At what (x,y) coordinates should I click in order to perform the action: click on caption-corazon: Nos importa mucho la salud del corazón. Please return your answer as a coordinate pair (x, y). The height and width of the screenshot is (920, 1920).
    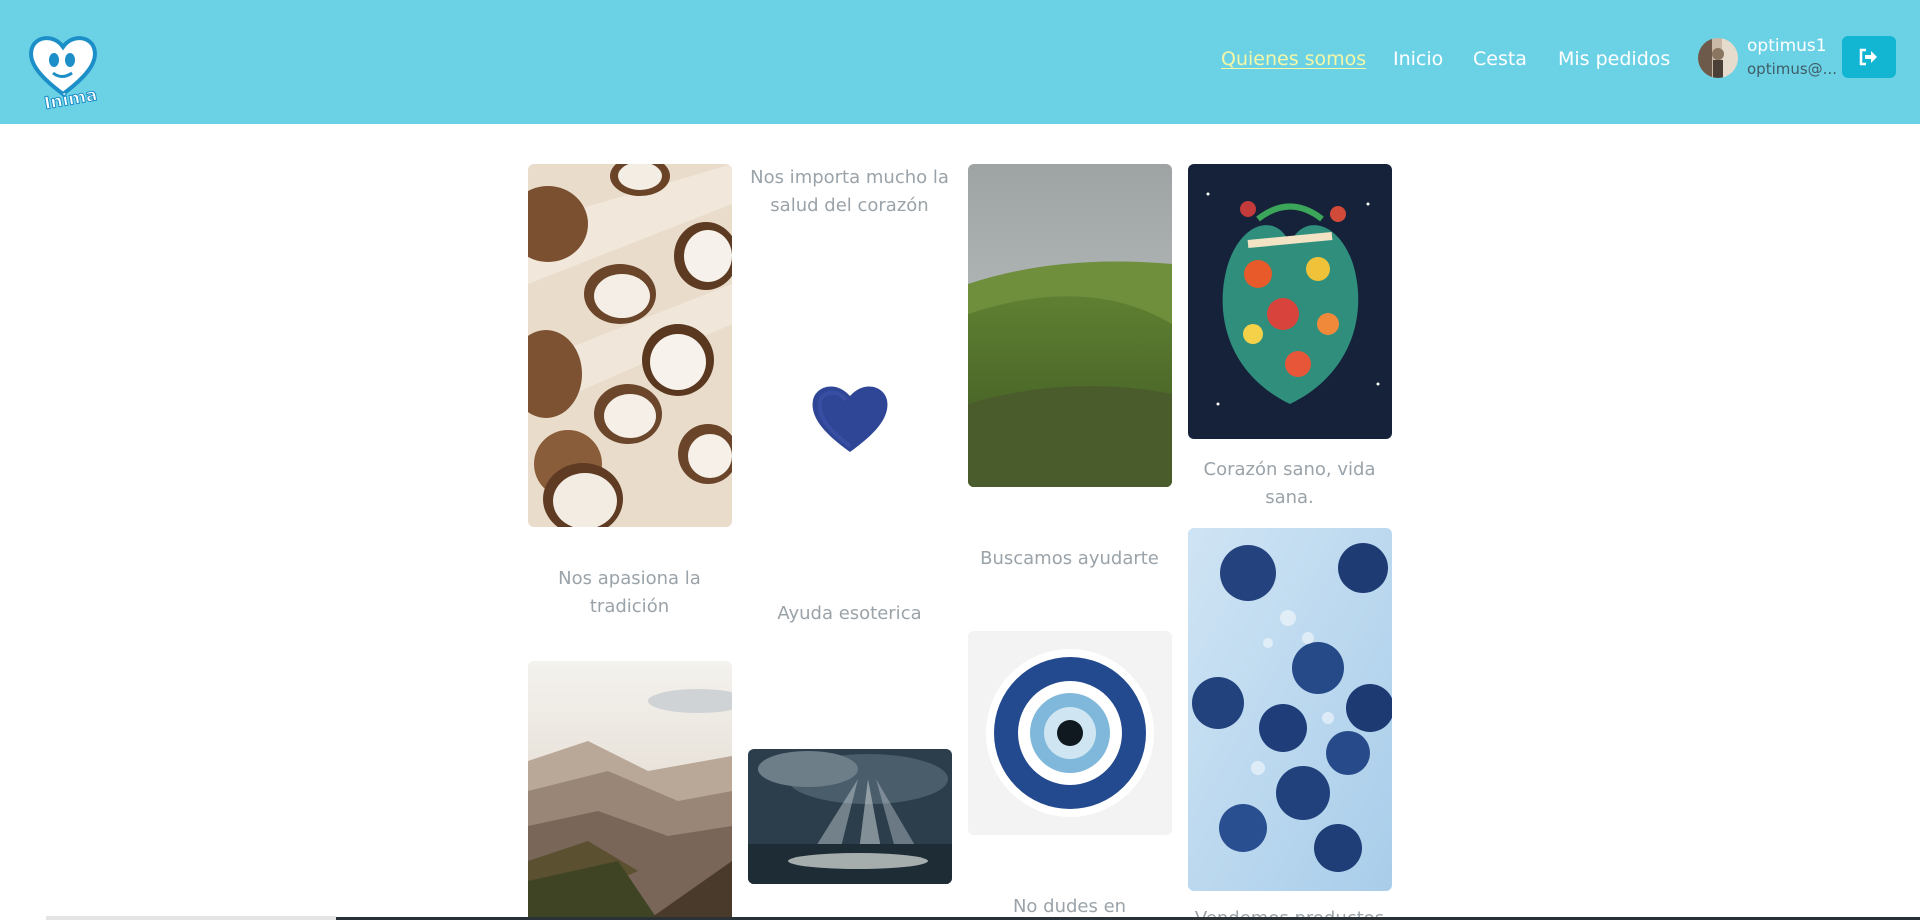
    Looking at the image, I should click on (849, 191).